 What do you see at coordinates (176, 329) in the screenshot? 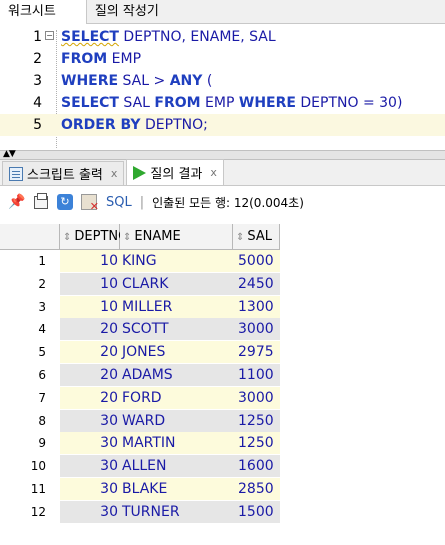
I see `cell-ename: SCOTT` at bounding box center [176, 329].